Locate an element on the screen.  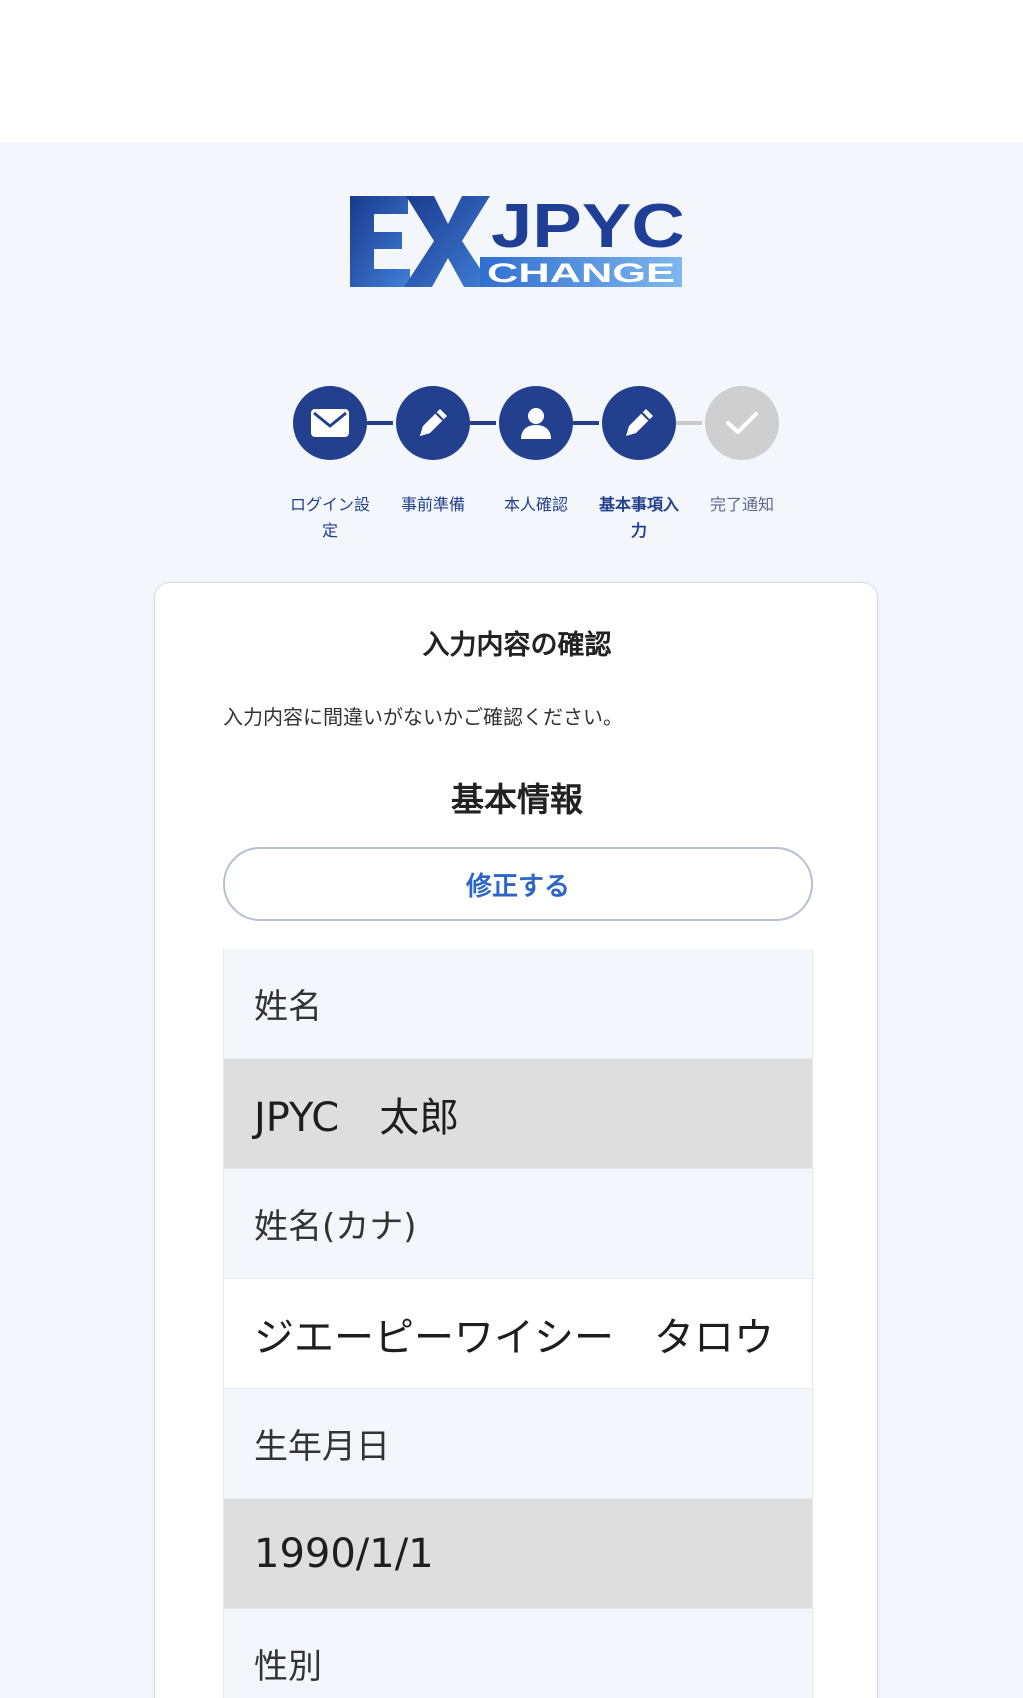
section-title: 基本情報 is located at coordinates (517, 799).